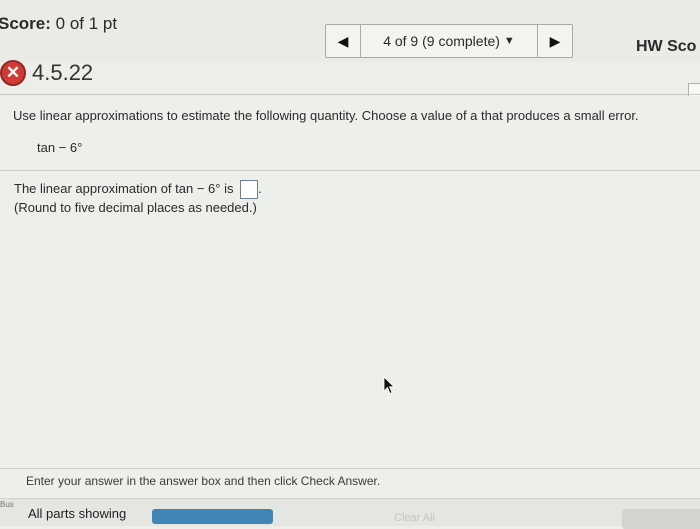 The width and height of the screenshot is (700, 529). What do you see at coordinates (260, 188) in the screenshot?
I see `answer-line-suffix: .` at bounding box center [260, 188].